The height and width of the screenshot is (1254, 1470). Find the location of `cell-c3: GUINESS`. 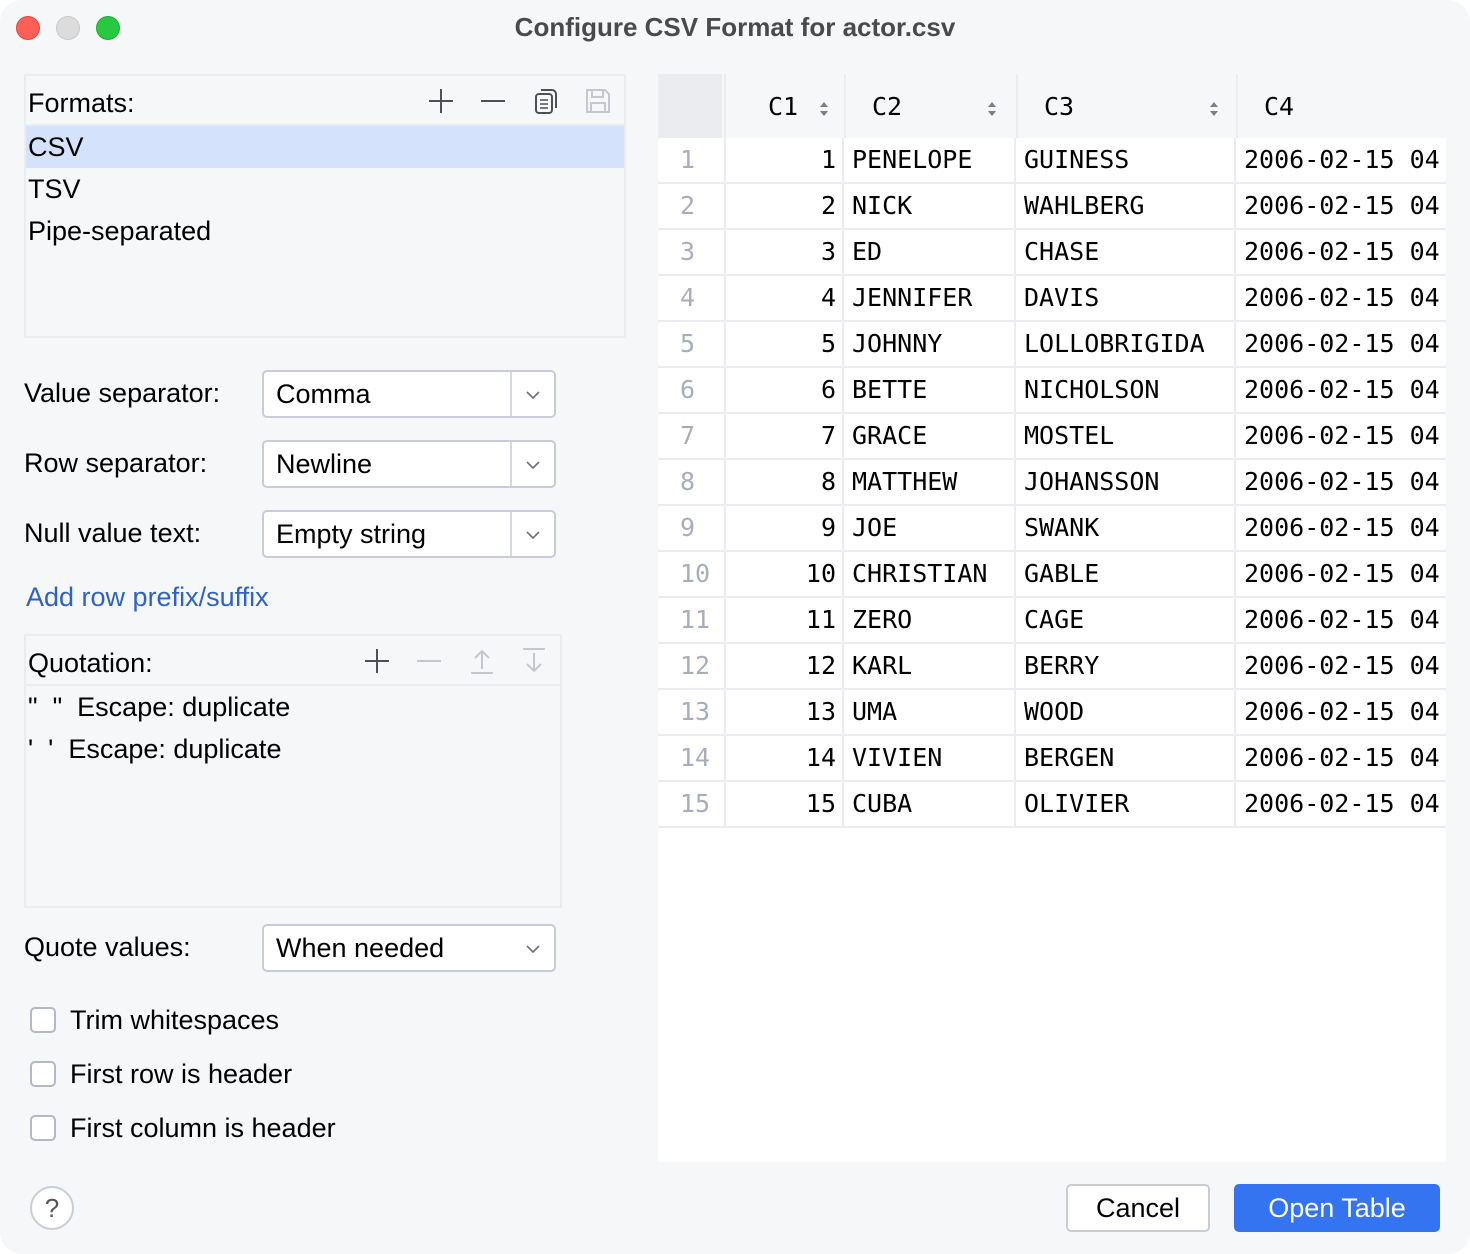

cell-c3: GUINESS is located at coordinates (1126, 160).